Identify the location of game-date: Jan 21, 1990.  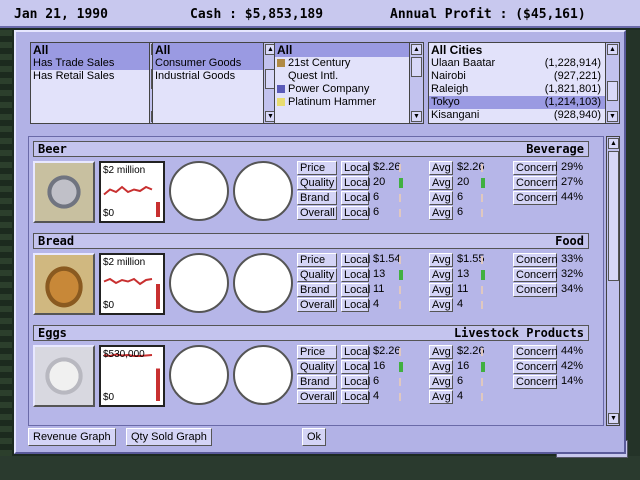
(61, 14).